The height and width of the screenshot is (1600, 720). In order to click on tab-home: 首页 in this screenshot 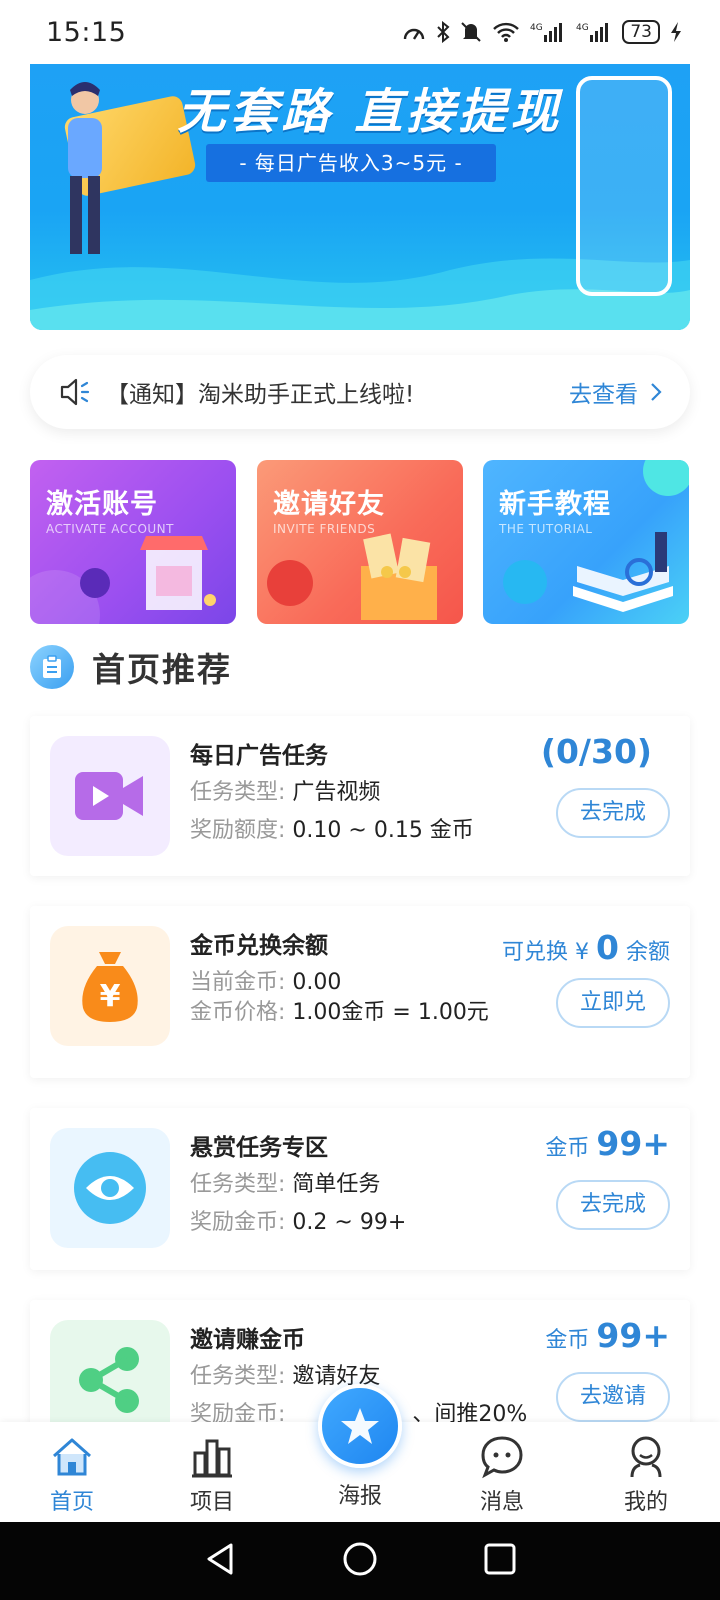, I will do `click(72, 1474)`.